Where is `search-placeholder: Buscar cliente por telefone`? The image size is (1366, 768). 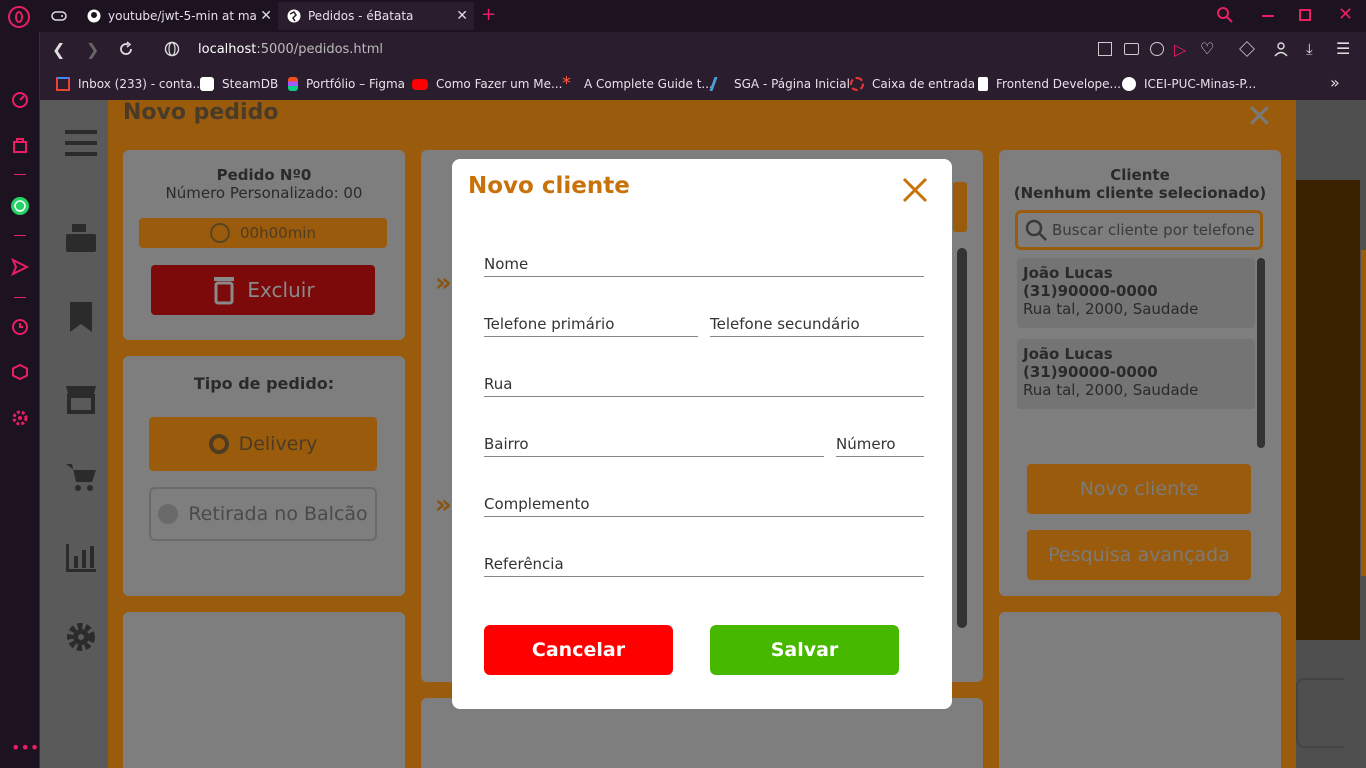 search-placeholder: Buscar cliente por telefone is located at coordinates (1153, 230).